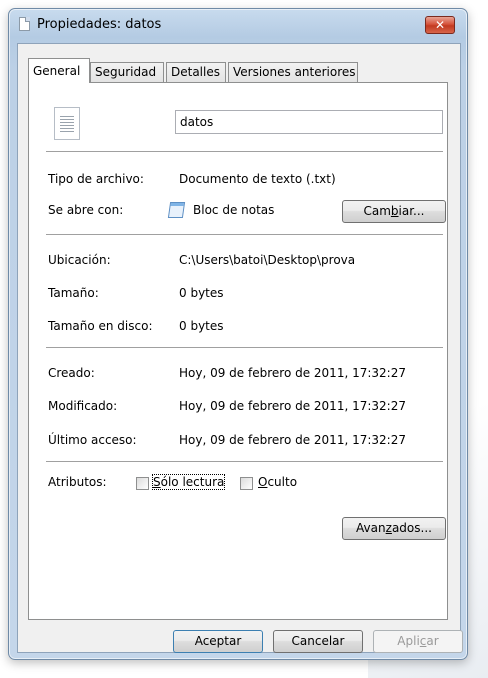  I want to click on text-file-icon, so click(67, 123).